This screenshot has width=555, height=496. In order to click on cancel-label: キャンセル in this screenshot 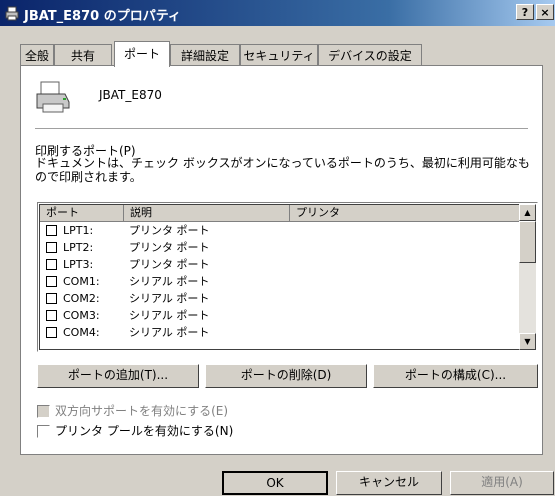, I will do `click(388, 482)`.